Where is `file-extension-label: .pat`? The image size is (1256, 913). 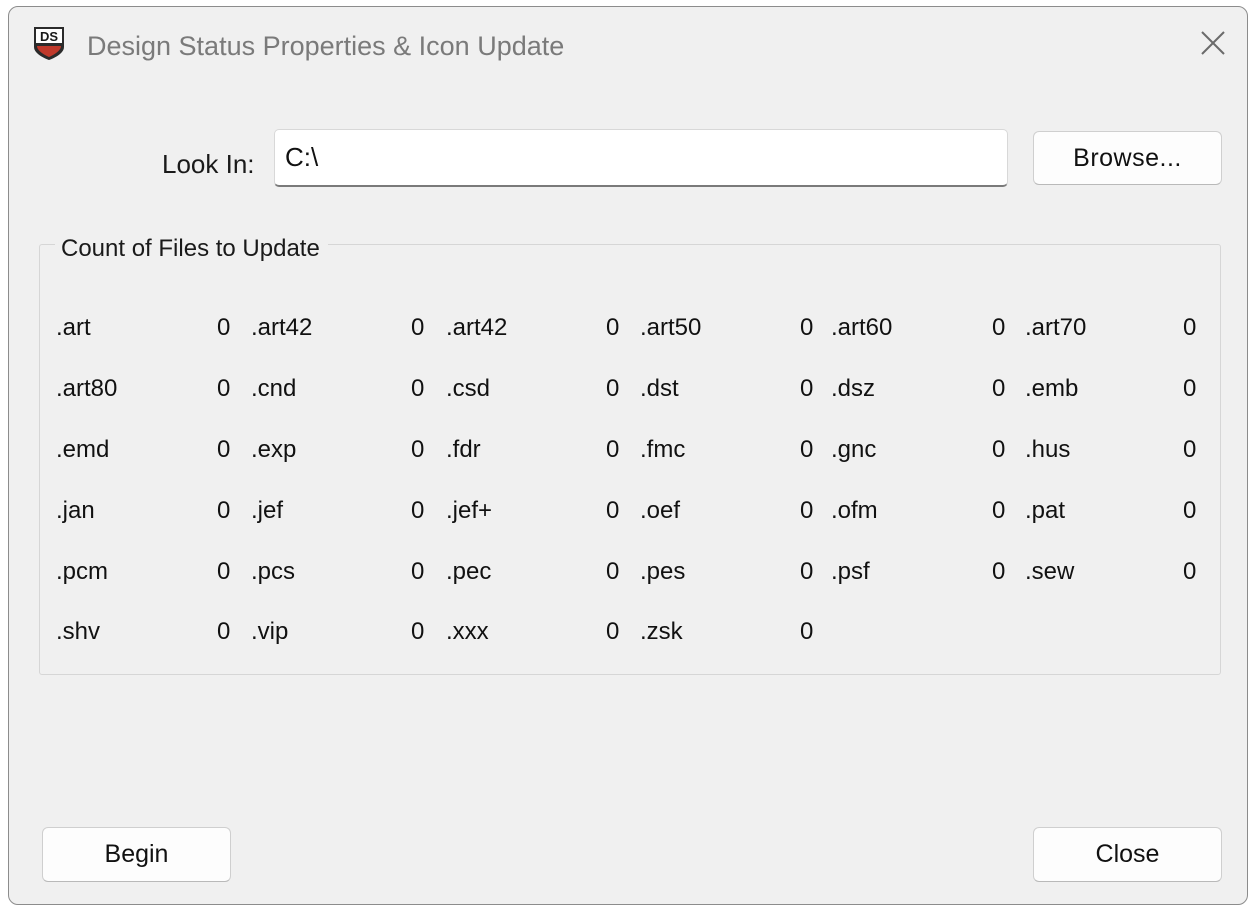
file-extension-label: .pat is located at coordinates (1045, 510).